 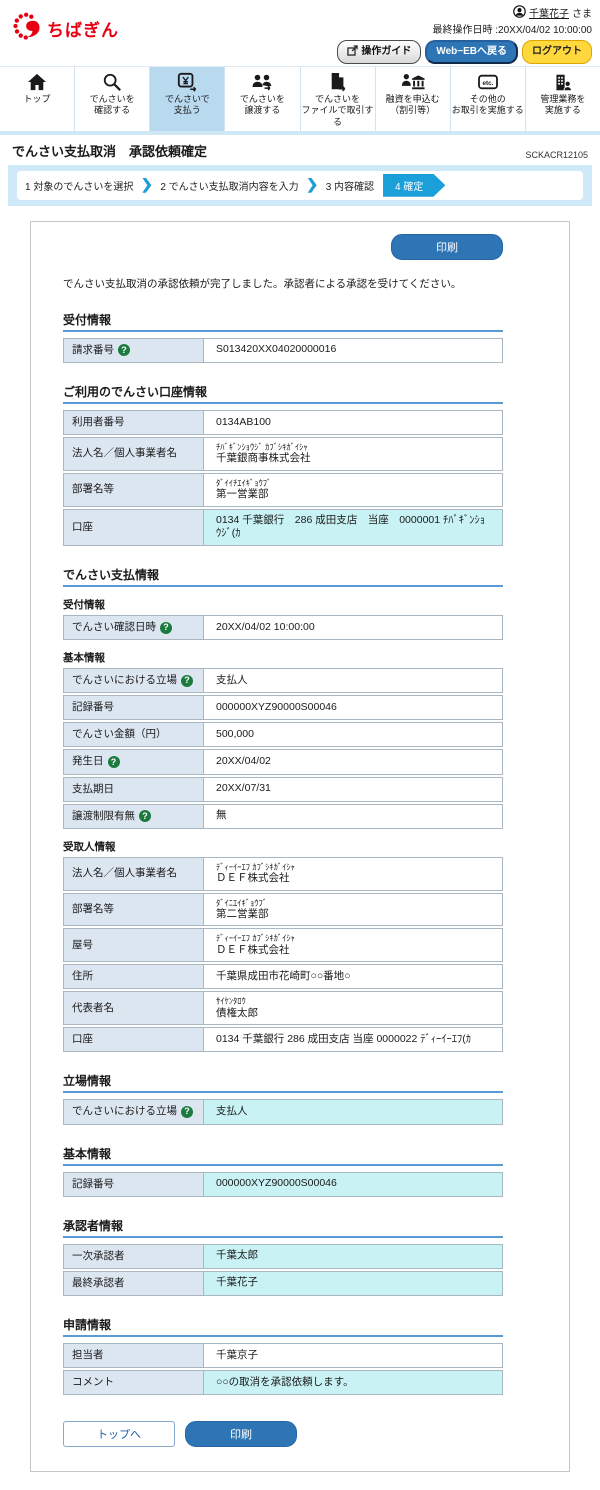 I want to click on row-value: ﾃﾞｨｰｲｰｴﾌ ｶﾌﾞｼｷｶﾞｲｼｬ ＤＥＦ株式会社, so click(x=353, y=874).